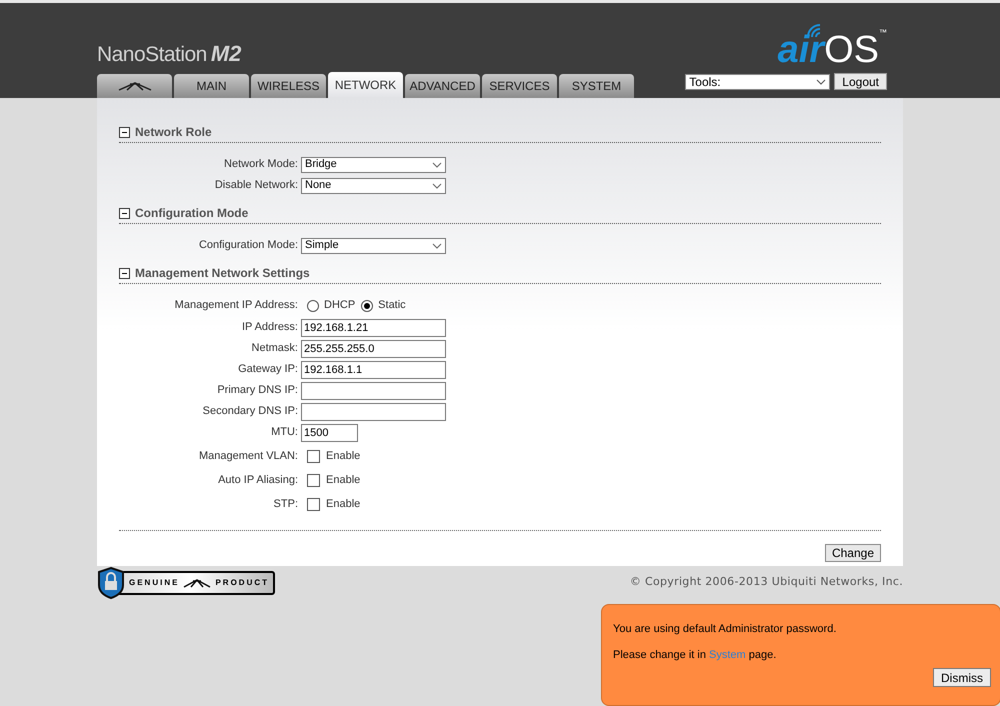  What do you see at coordinates (222, 273) in the screenshot?
I see `section-title: Management Network Settings` at bounding box center [222, 273].